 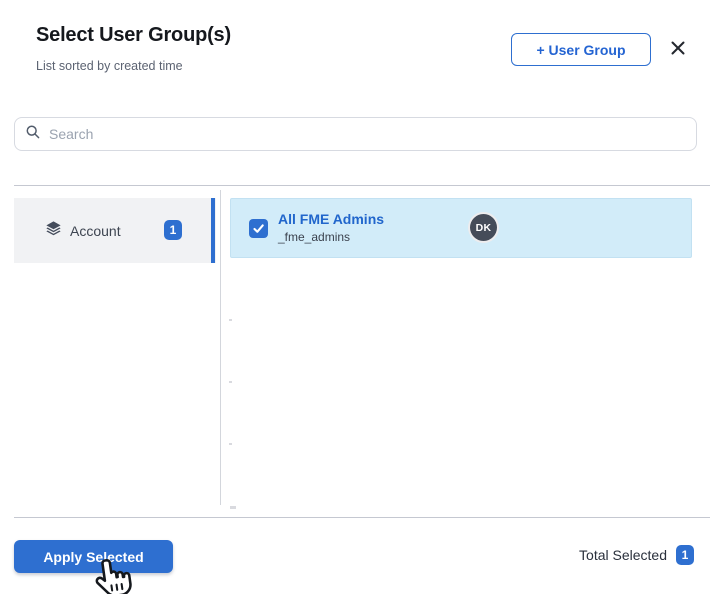 I want to click on close-icon, so click(x=678, y=49).